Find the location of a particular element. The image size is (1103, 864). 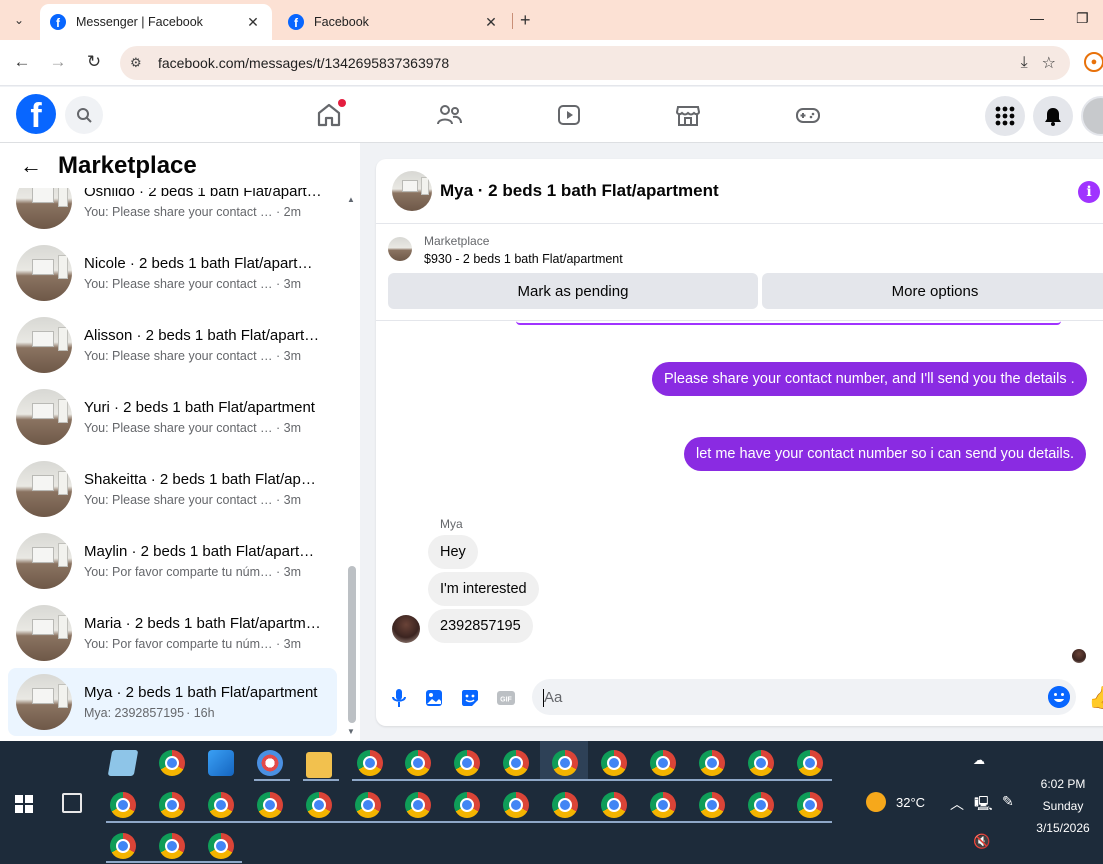

facebook-logo-icon: f is located at coordinates (36, 114).